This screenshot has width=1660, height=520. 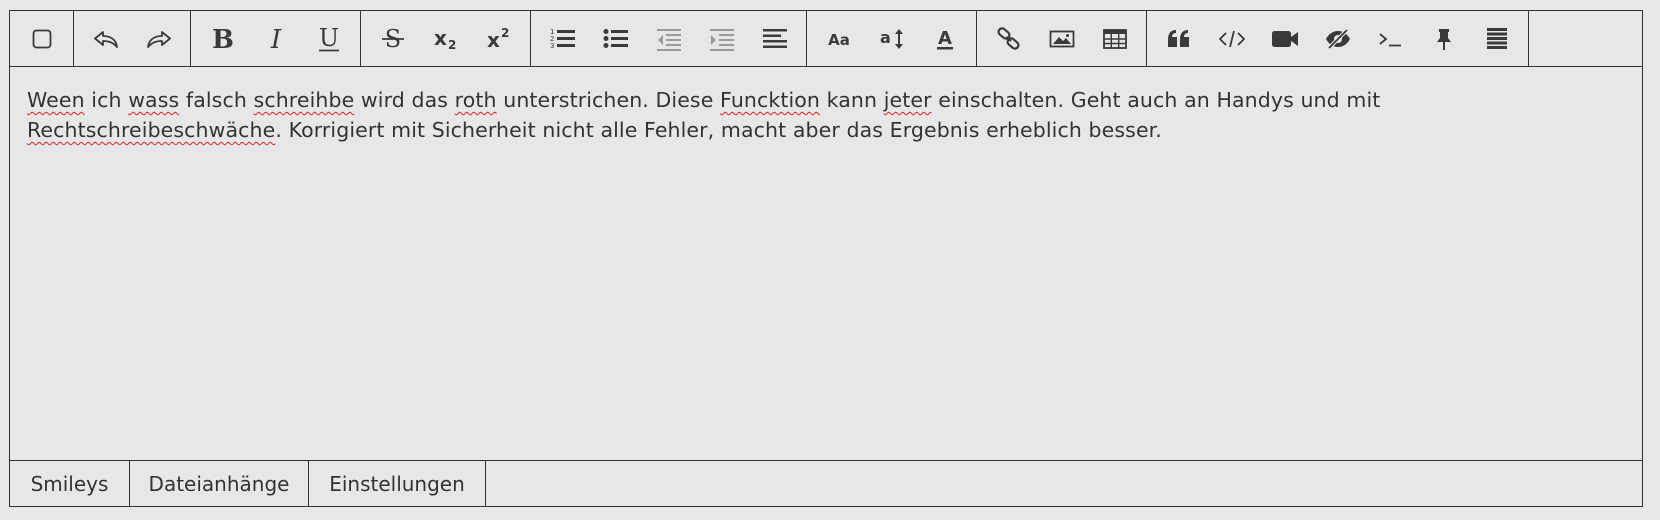 I want to click on toolbar-group-history, so click(x=132, y=38).